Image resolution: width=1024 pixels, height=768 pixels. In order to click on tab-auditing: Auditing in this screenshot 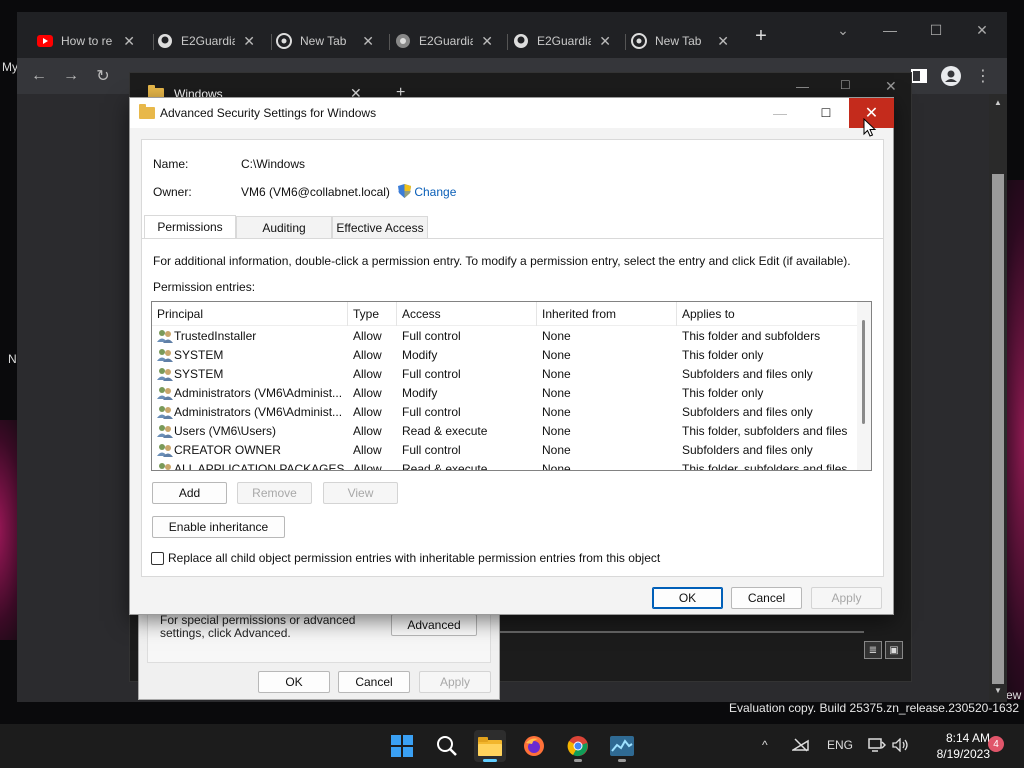, I will do `click(284, 227)`.